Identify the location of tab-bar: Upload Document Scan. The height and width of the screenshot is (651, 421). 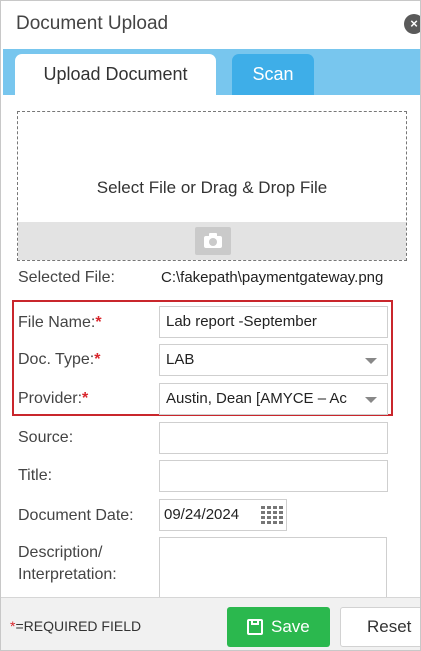
(211, 72).